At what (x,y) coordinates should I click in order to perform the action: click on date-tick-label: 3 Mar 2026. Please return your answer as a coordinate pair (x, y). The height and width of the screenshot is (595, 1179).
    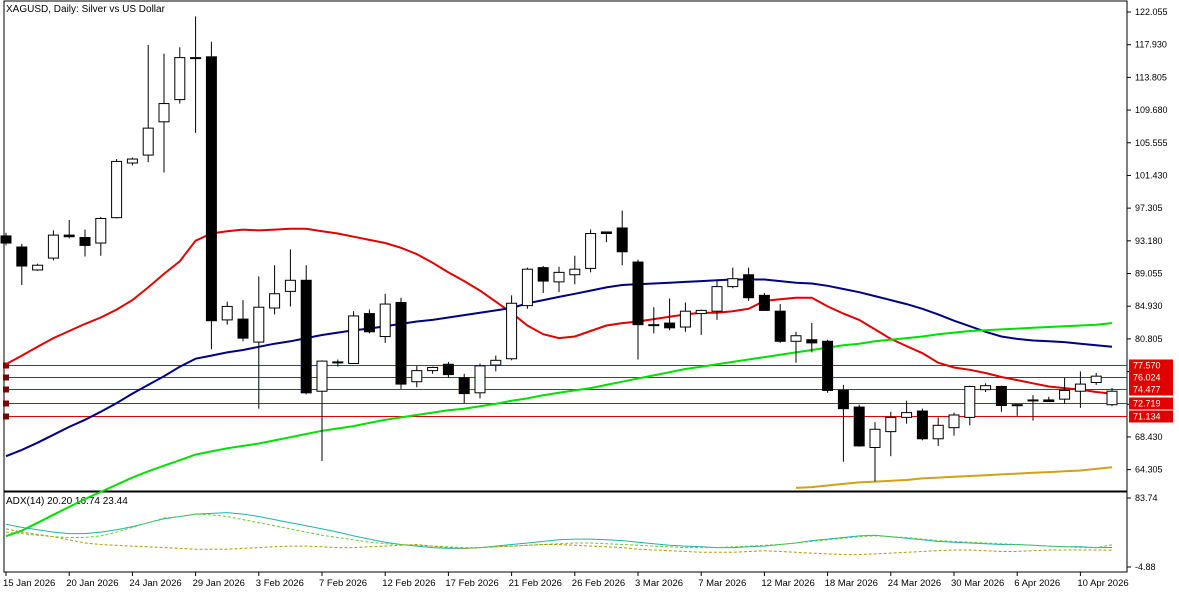
    Looking at the image, I should click on (659, 583).